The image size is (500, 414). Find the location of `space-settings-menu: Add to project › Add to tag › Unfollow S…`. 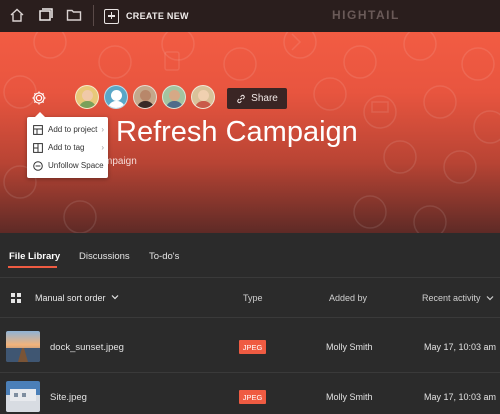

space-settings-menu: Add to project › Add to tag › Unfollow S… is located at coordinates (67, 145).